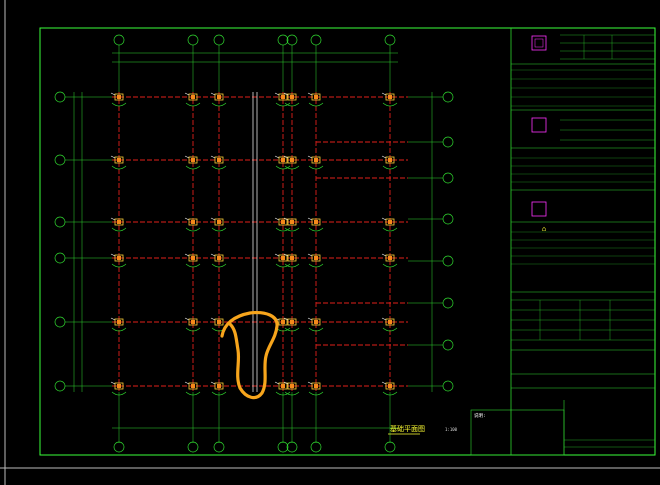  Describe the element at coordinates (407, 428) in the screenshot. I see `plan-title: 基础平面图` at that location.